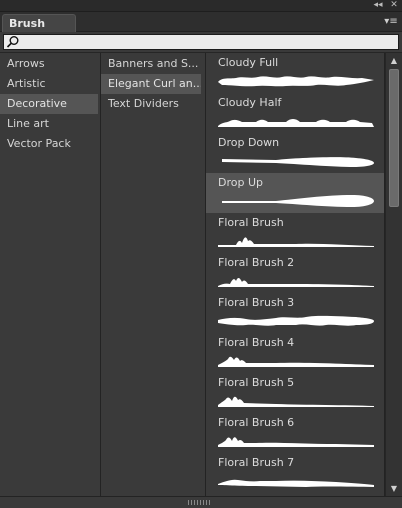 This screenshot has width=402, height=508. What do you see at coordinates (295, 433) in the screenshot?
I see `brush-item: Floral Brush 6` at bounding box center [295, 433].